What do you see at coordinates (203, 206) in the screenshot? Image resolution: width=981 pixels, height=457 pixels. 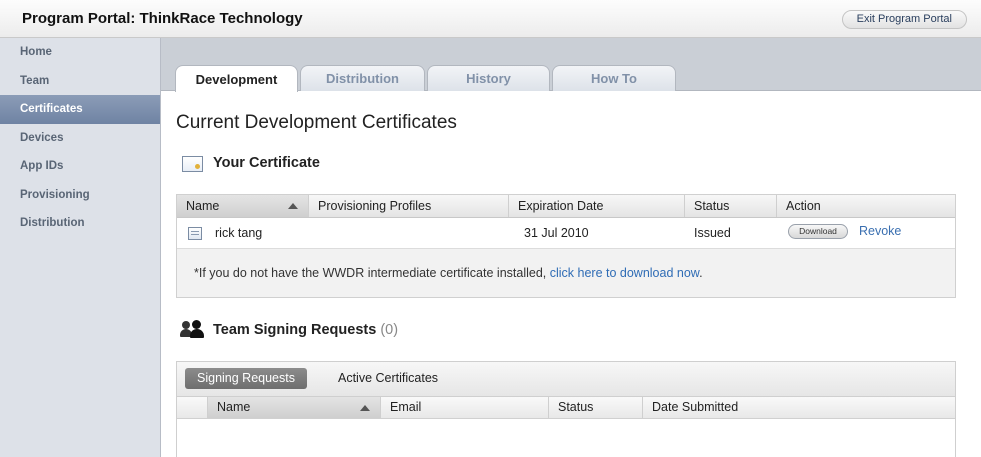 I see `column-header-name-label: Name` at bounding box center [203, 206].